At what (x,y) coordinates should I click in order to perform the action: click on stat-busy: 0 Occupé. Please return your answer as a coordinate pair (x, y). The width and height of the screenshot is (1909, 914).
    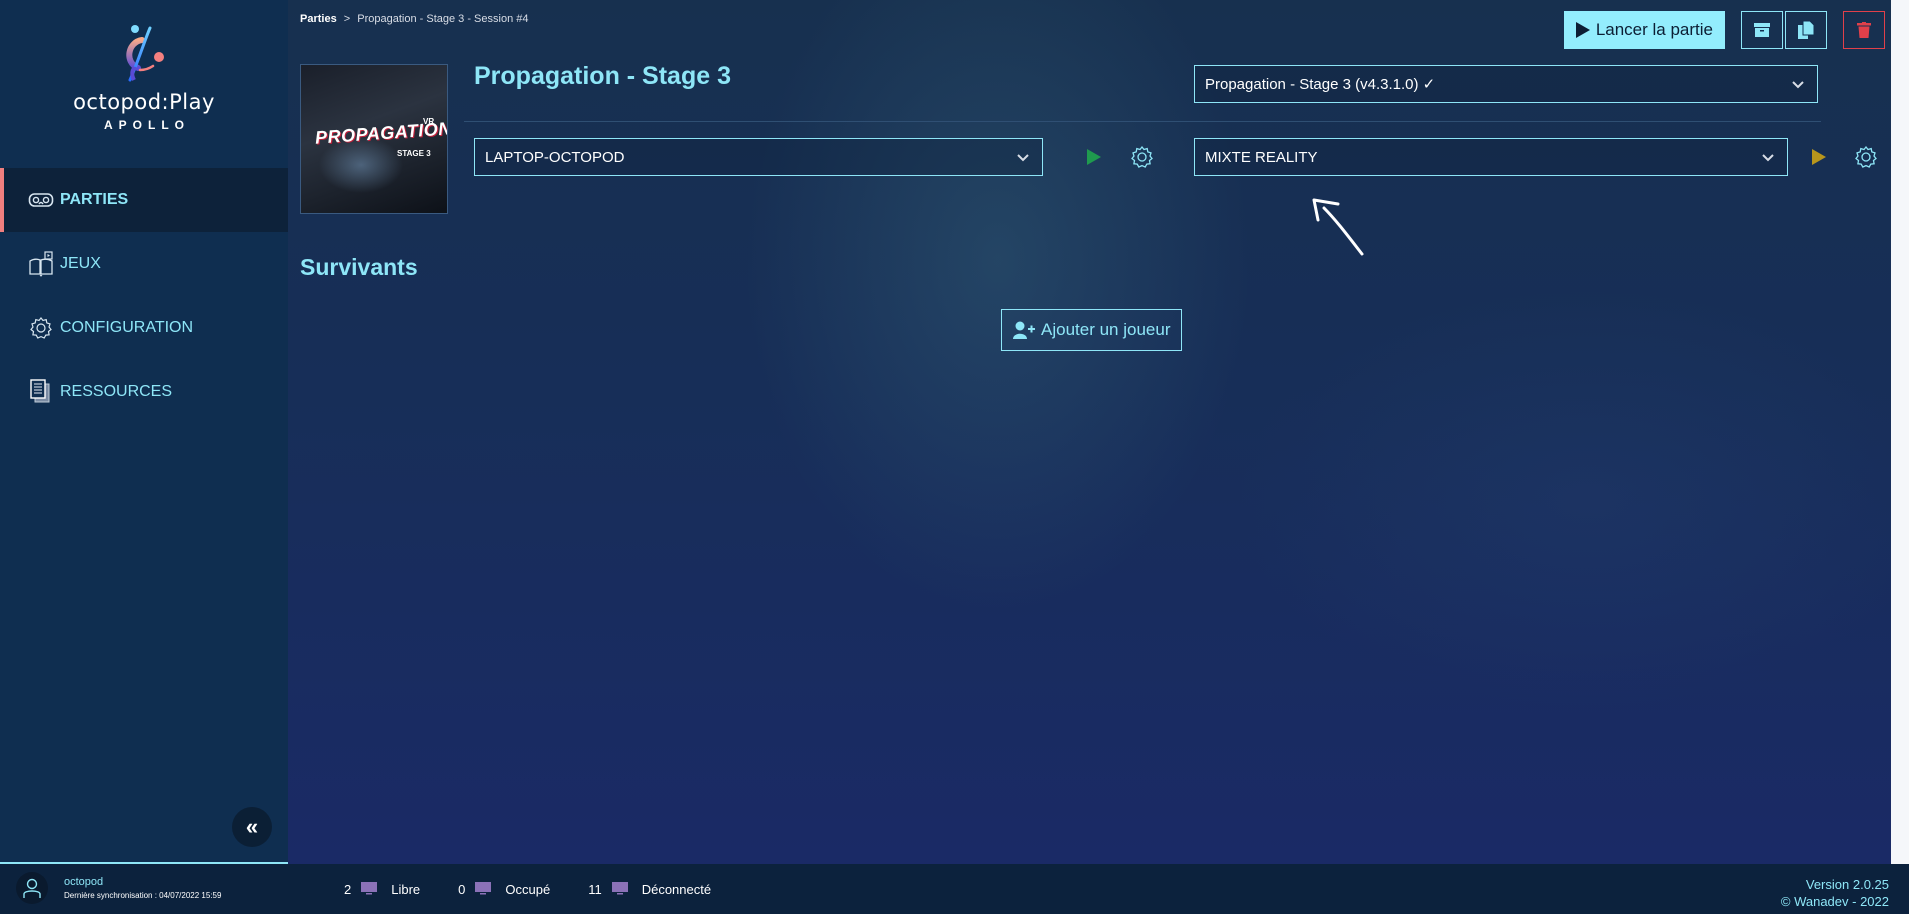
    Looking at the image, I should click on (504, 889).